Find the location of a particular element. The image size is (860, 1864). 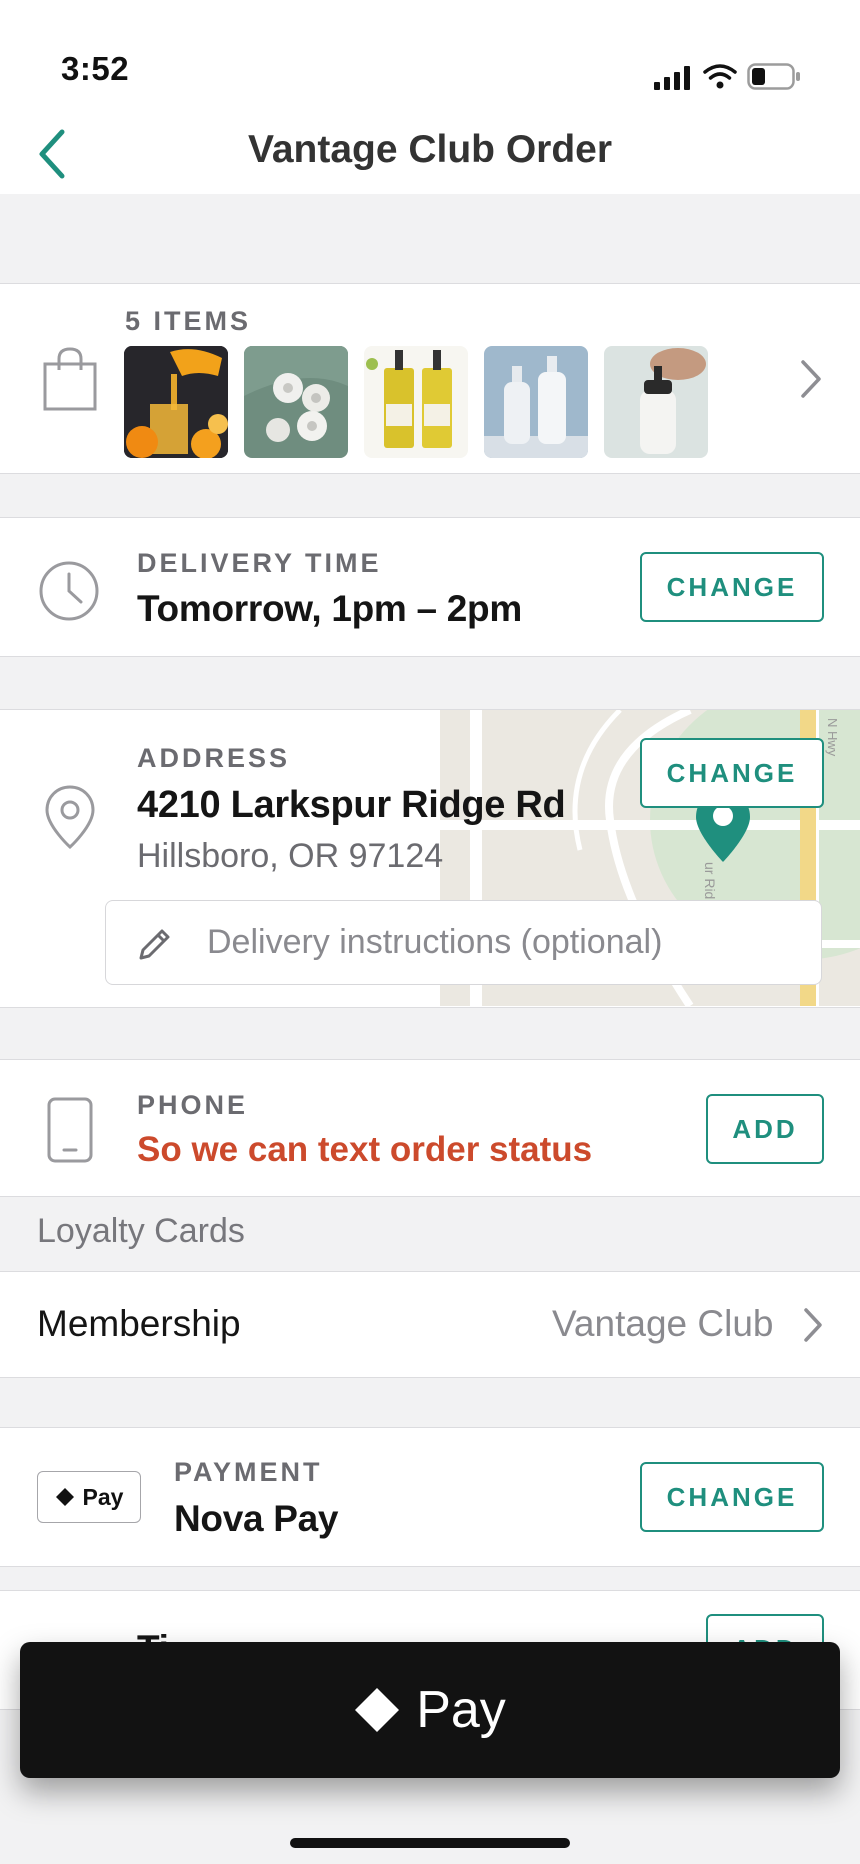

delivery-instructions-placeholder: Delivery instructions (optional) is located at coordinates (435, 942).